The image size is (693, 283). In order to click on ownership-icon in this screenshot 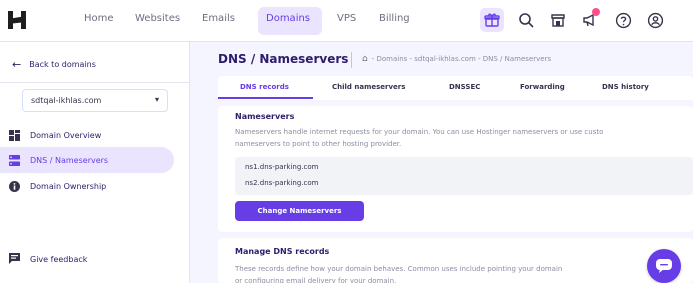, I will do `click(14, 186)`.